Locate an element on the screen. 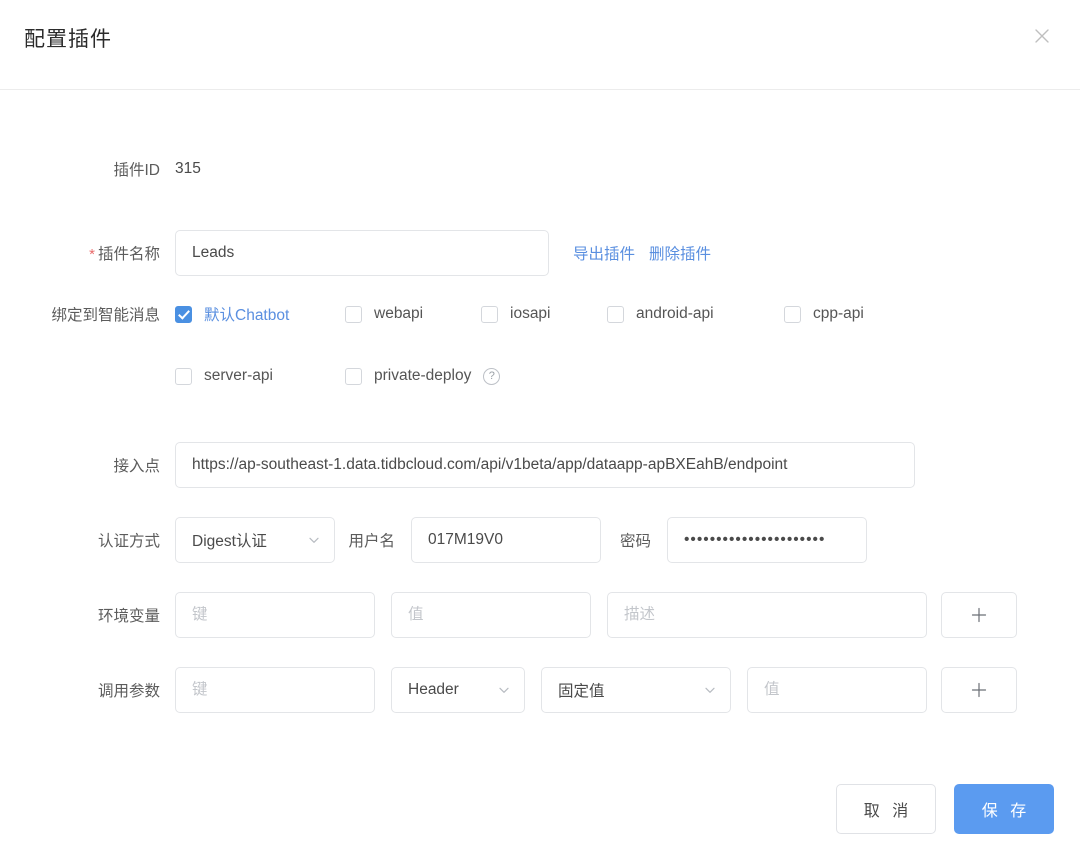  row-env-vars: 环境变量 is located at coordinates (540, 615).